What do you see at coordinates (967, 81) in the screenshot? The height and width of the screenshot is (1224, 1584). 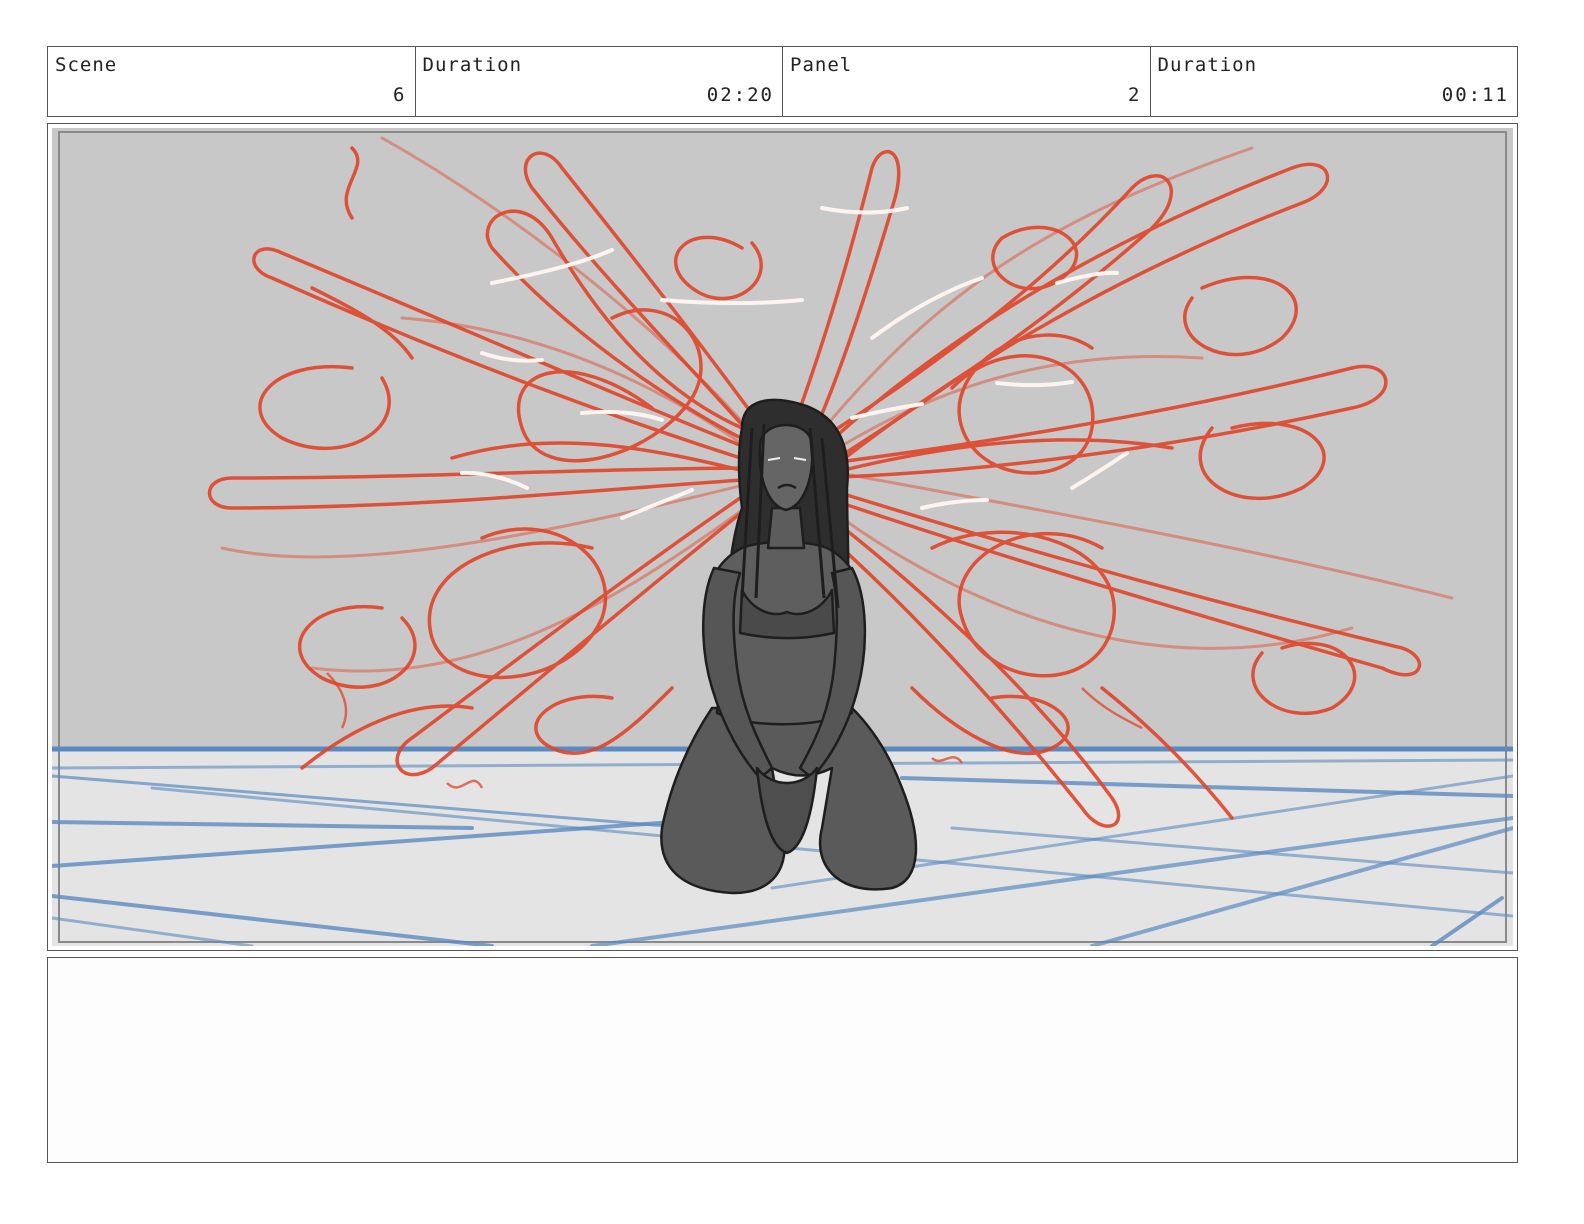 I see `panel-cell: Panel 2` at bounding box center [967, 81].